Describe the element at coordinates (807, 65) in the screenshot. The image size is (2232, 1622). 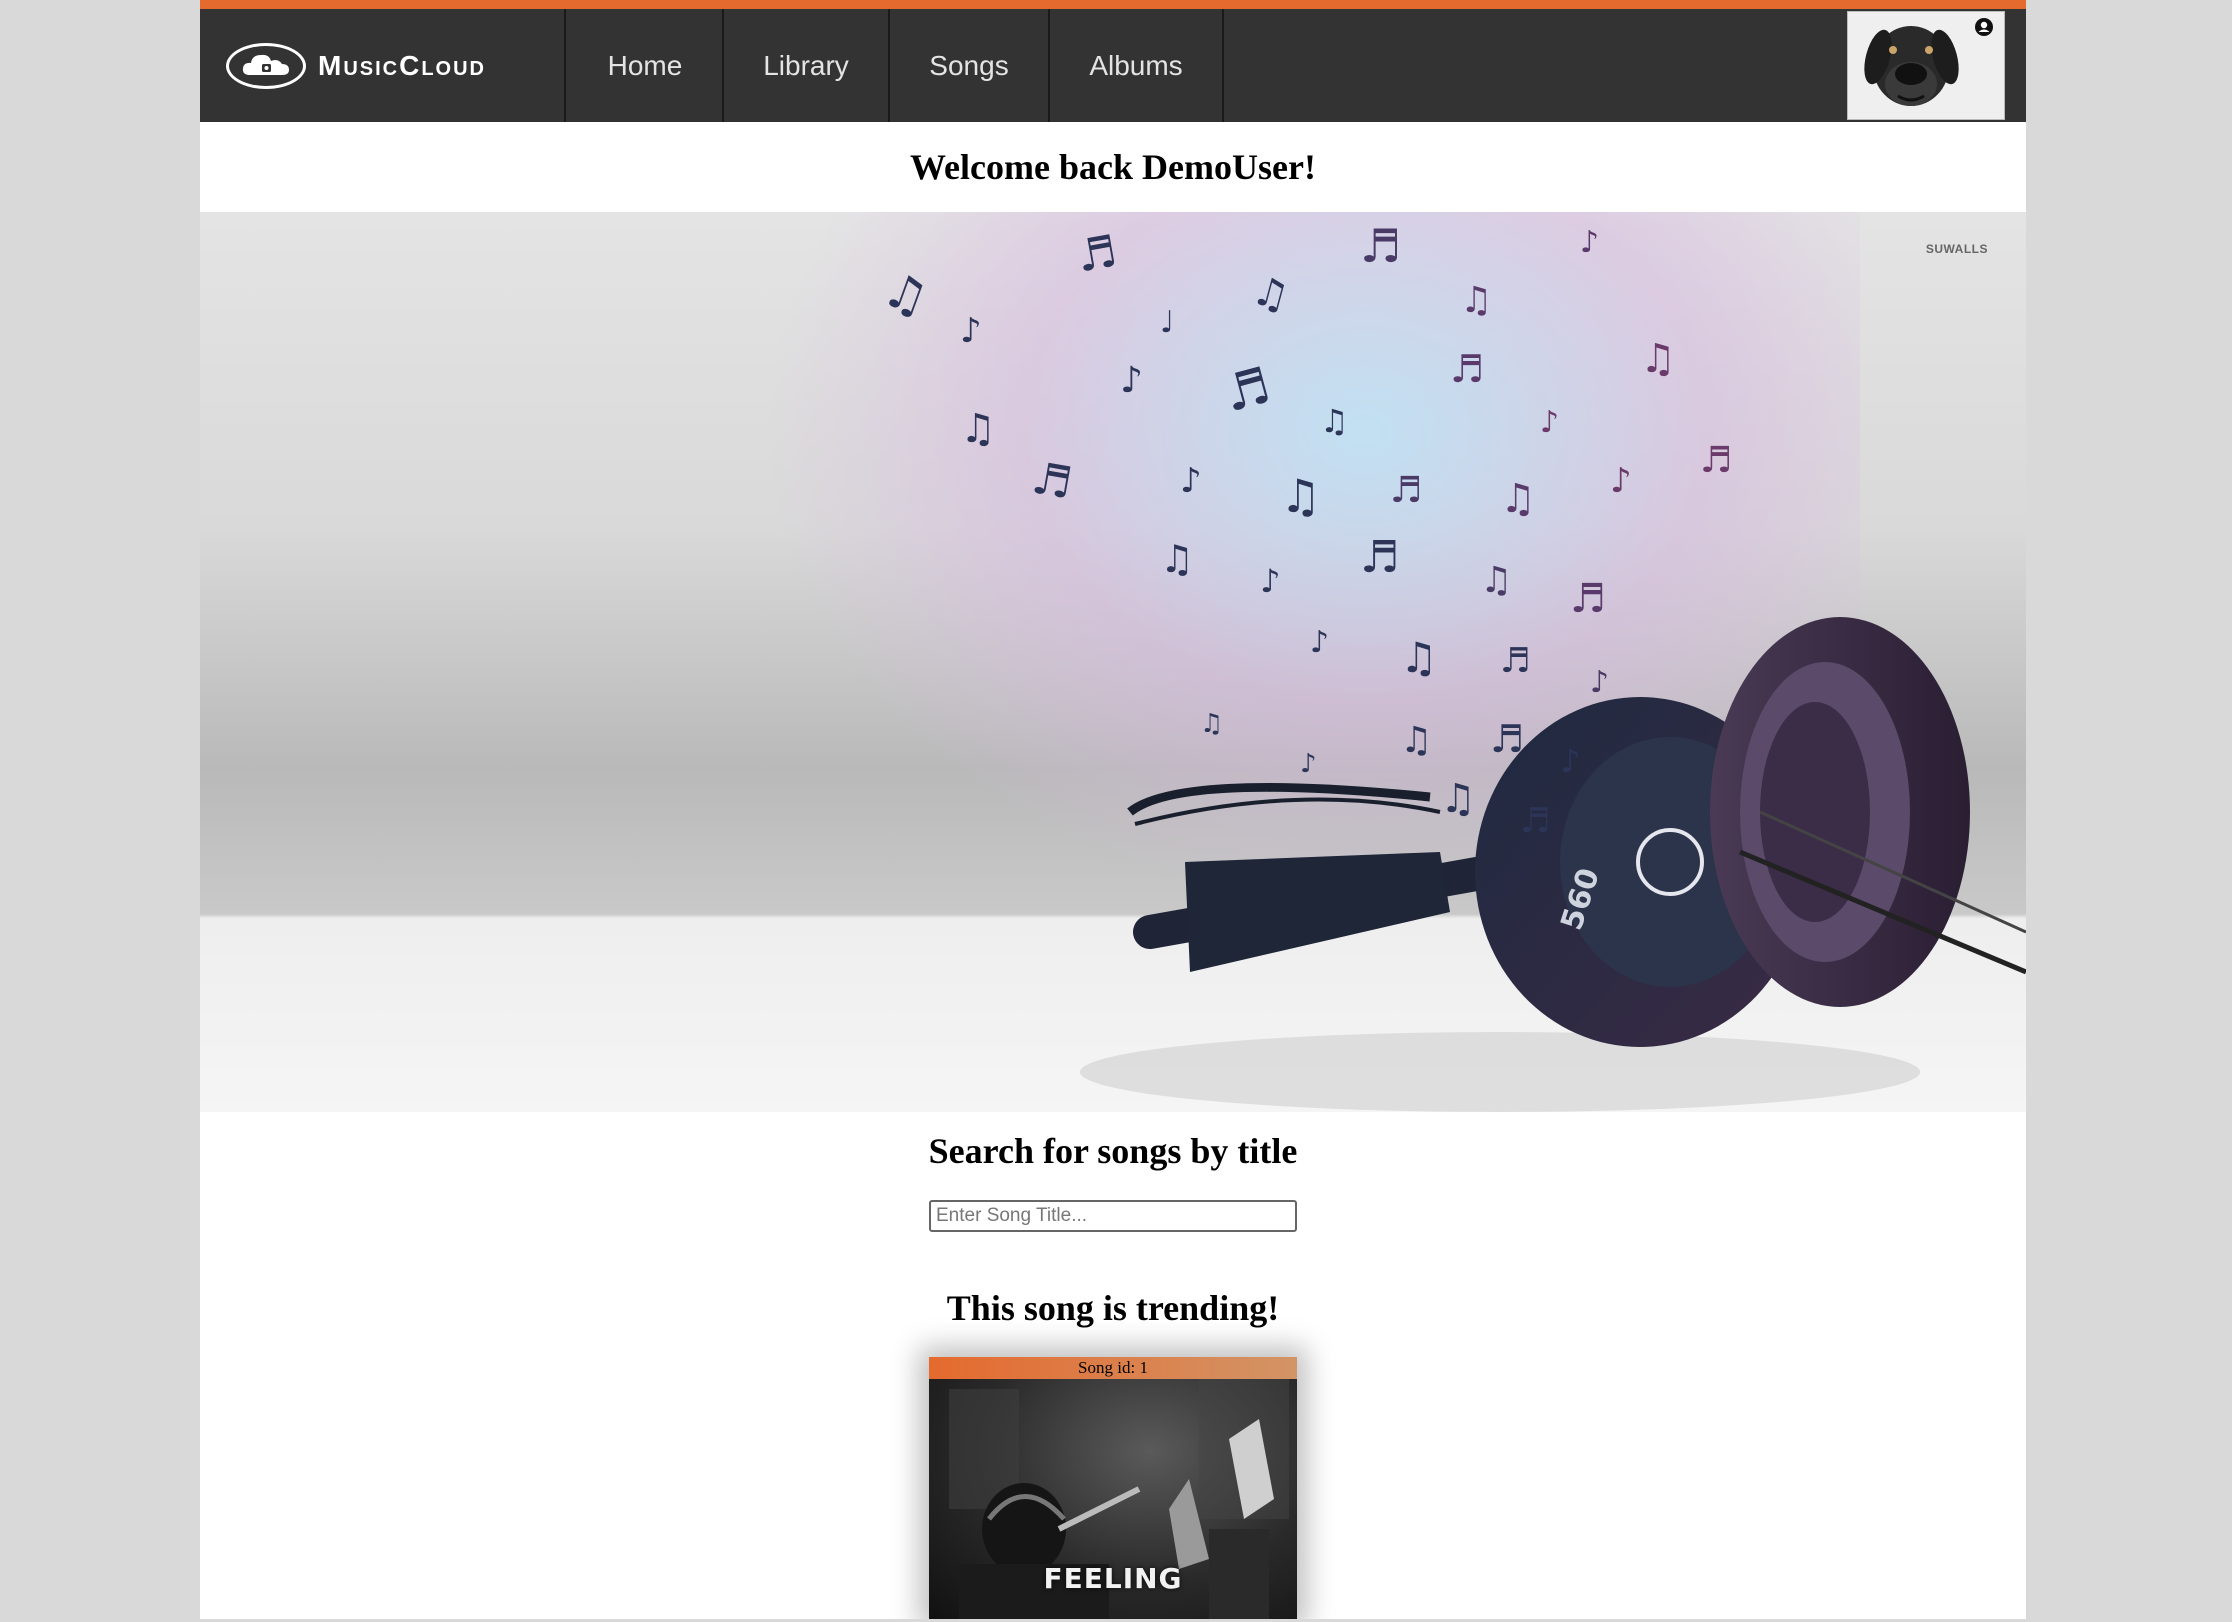
I see `nav-library: Library` at that location.